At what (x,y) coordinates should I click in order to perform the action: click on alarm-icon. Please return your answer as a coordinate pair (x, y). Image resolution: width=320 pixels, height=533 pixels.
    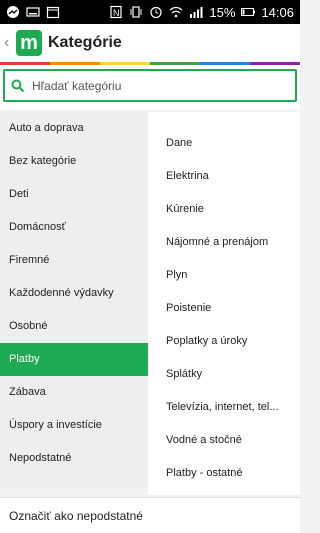
    Looking at the image, I should click on (156, 12).